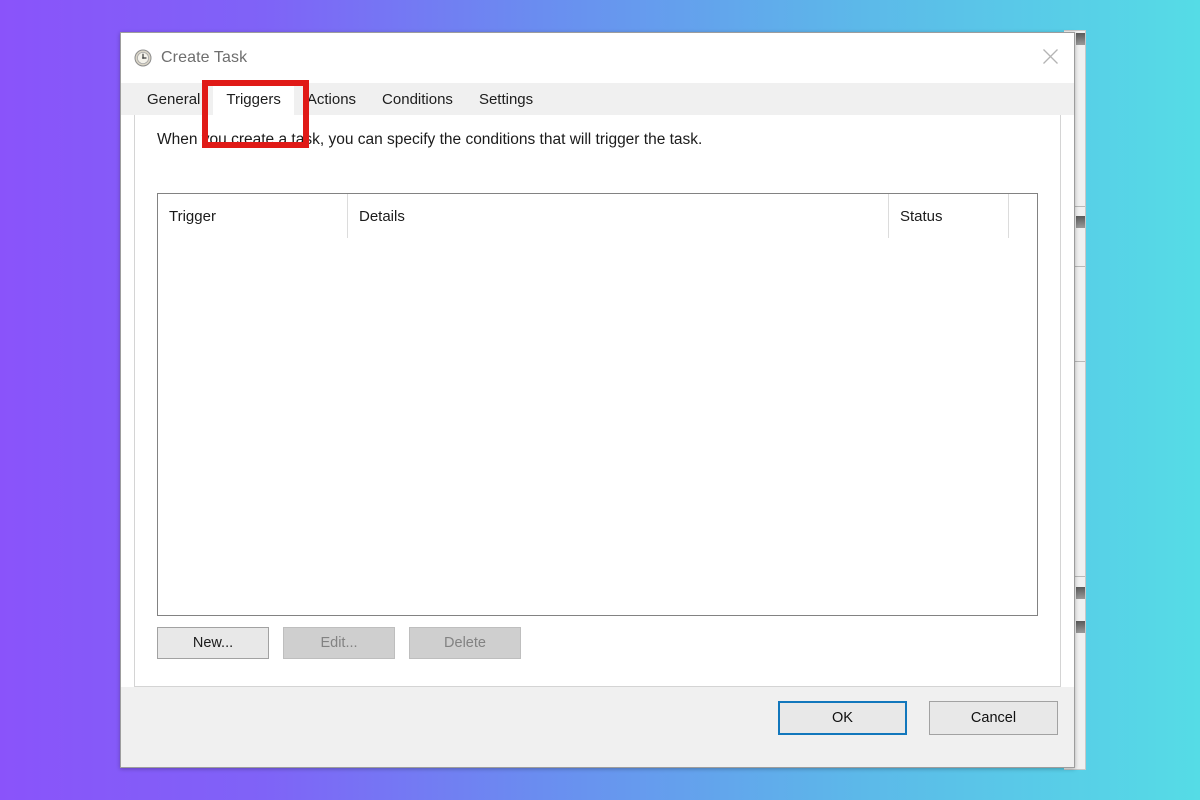 The height and width of the screenshot is (800, 1200). I want to click on ok-button-label: OK, so click(842, 718).